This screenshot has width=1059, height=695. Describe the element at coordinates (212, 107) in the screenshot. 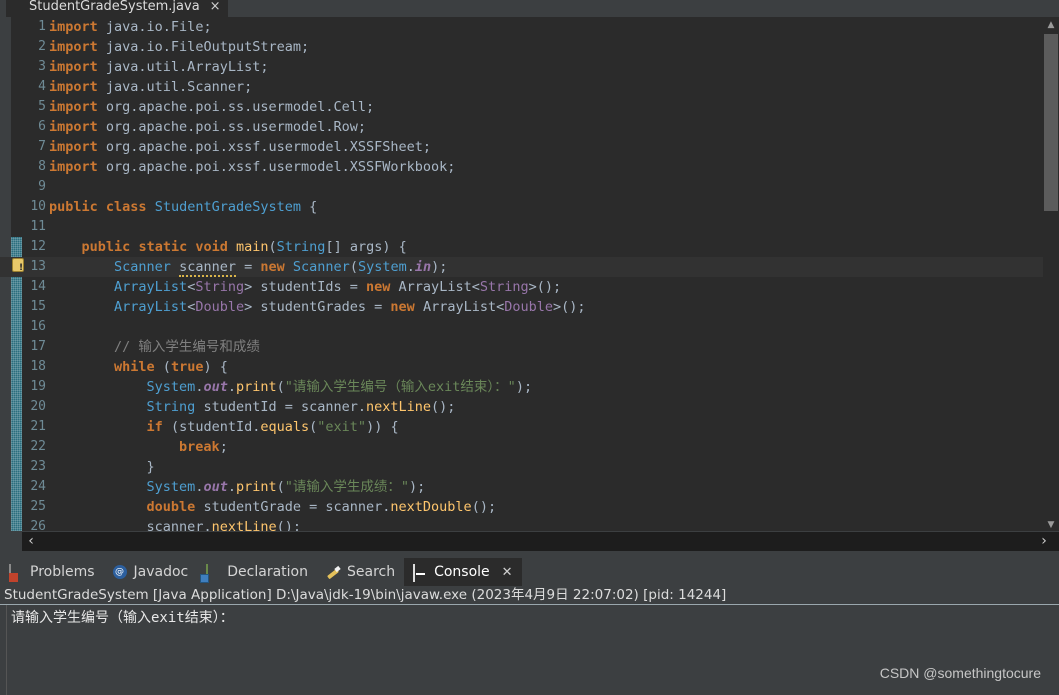

I see `code-text: import org.apache.poi.ss.usermodel.Cell;` at that location.